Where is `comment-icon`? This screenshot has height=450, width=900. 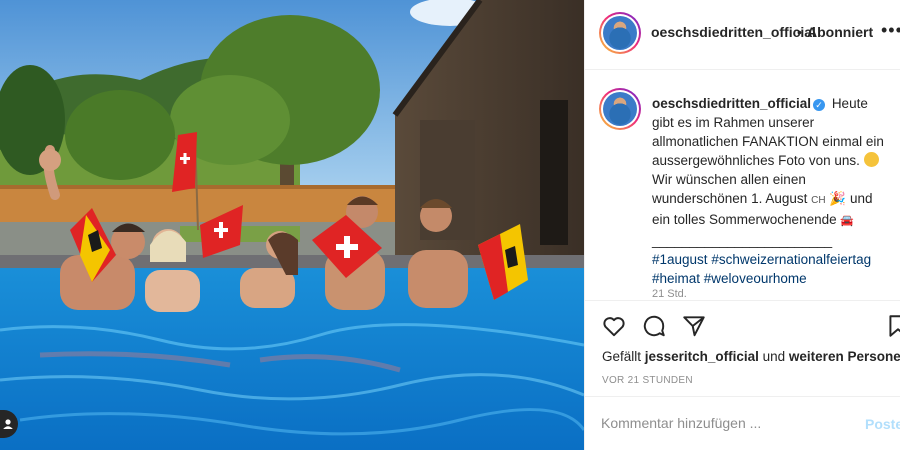
comment-icon is located at coordinates (654, 326).